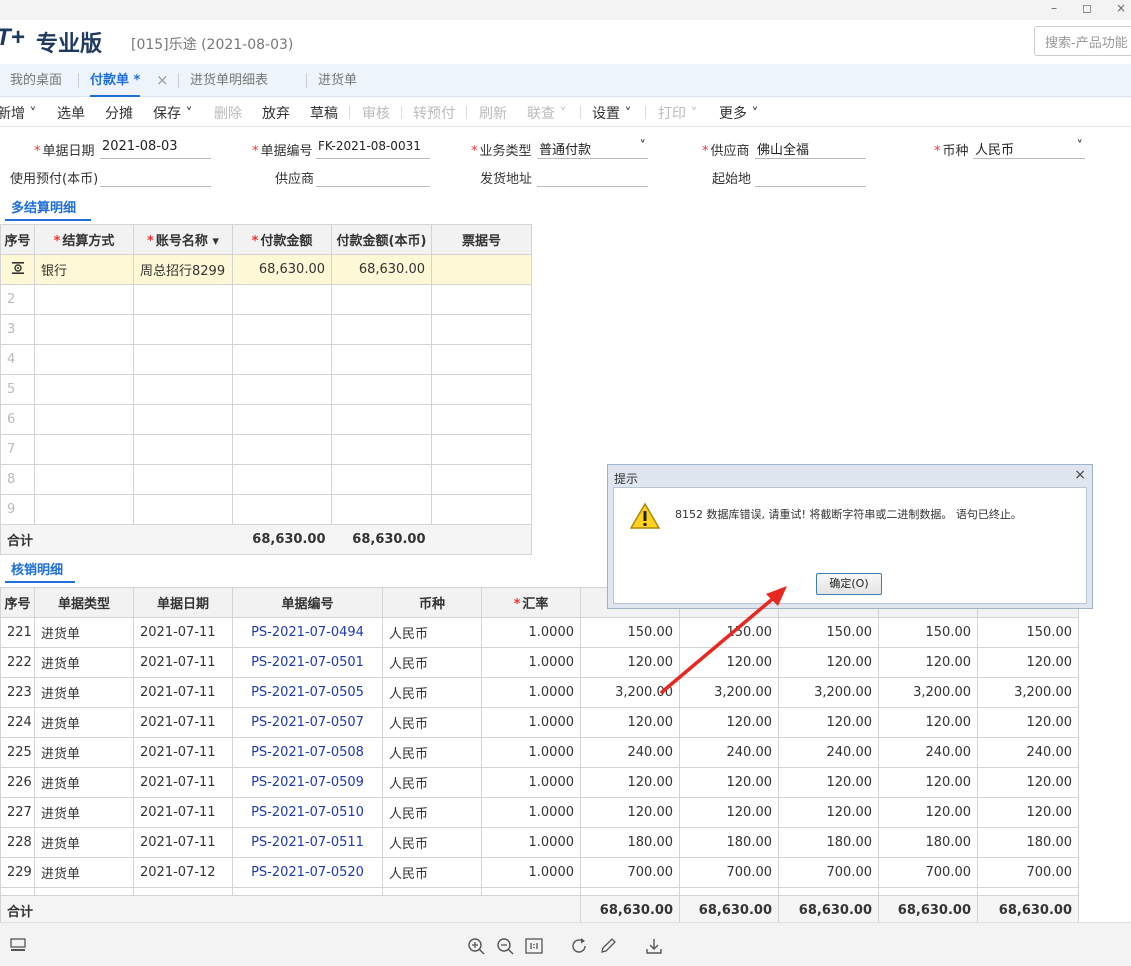  I want to click on actual-size-icon, so click(534, 946).